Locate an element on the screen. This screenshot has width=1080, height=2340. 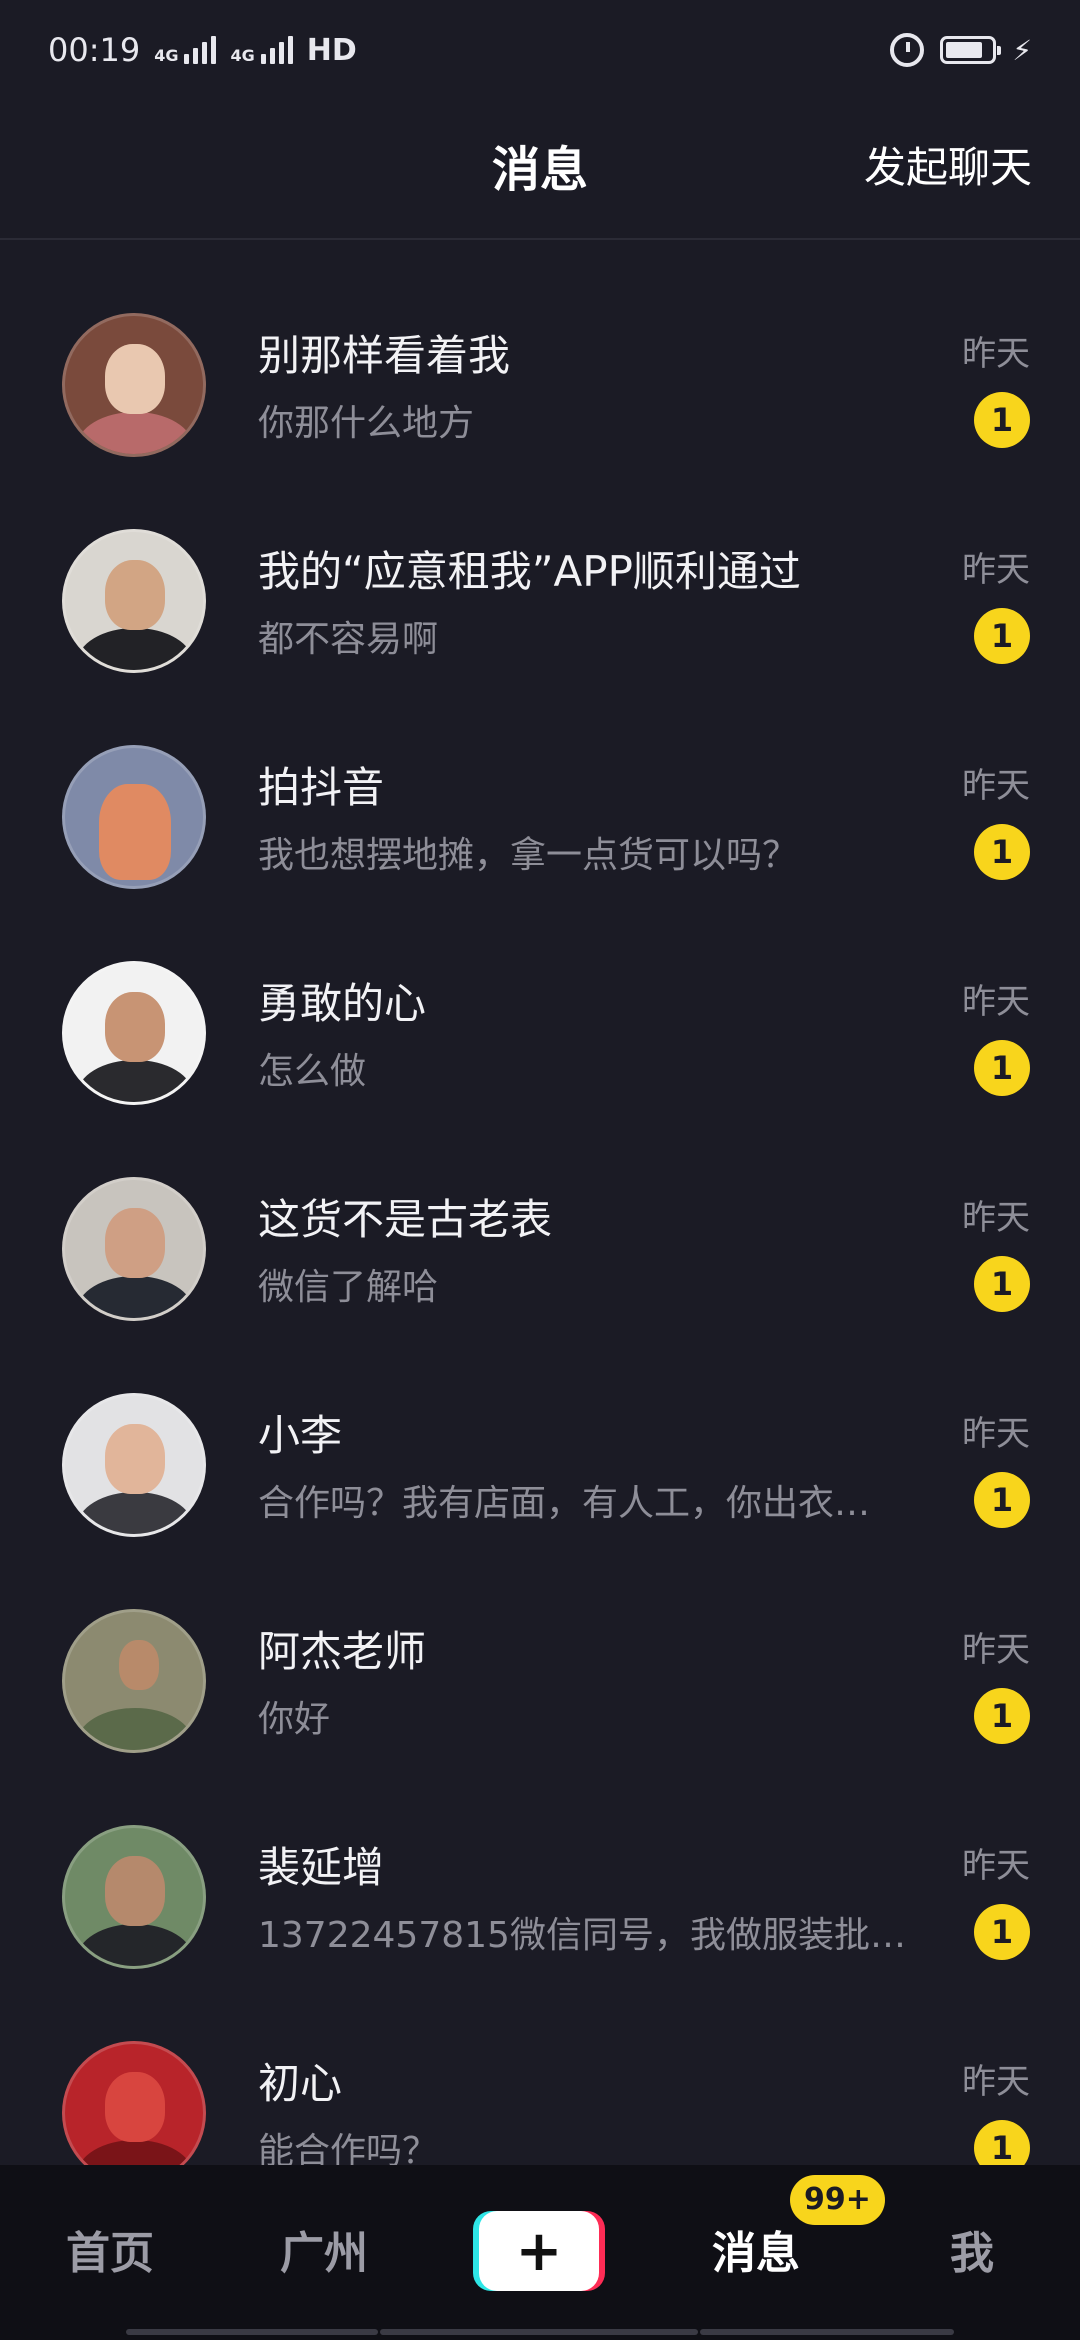
nav-messages: 消息 is located at coordinates (756, 2249).